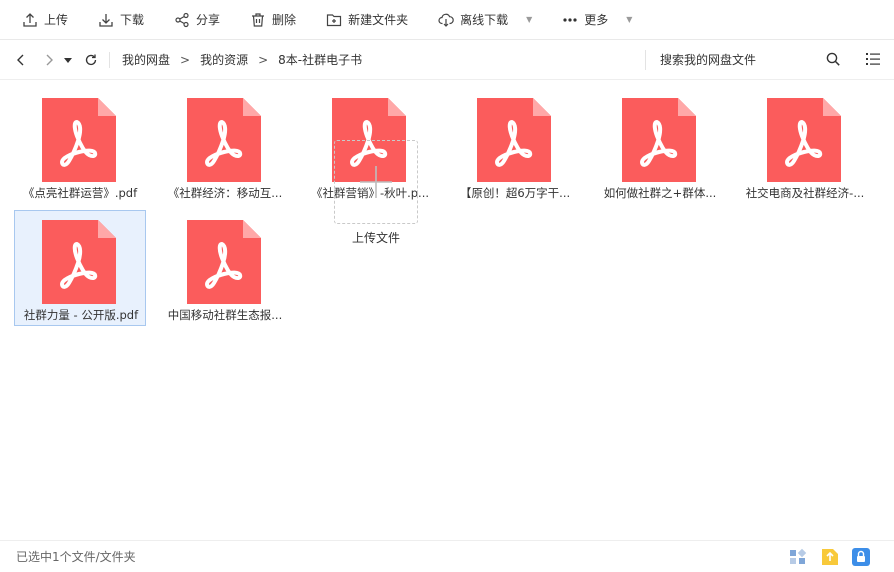 Image resolution: width=894 pixels, height=572 pixels. Describe the element at coordinates (376, 237) in the screenshot. I see `upload-file-label: 上传文件` at that location.